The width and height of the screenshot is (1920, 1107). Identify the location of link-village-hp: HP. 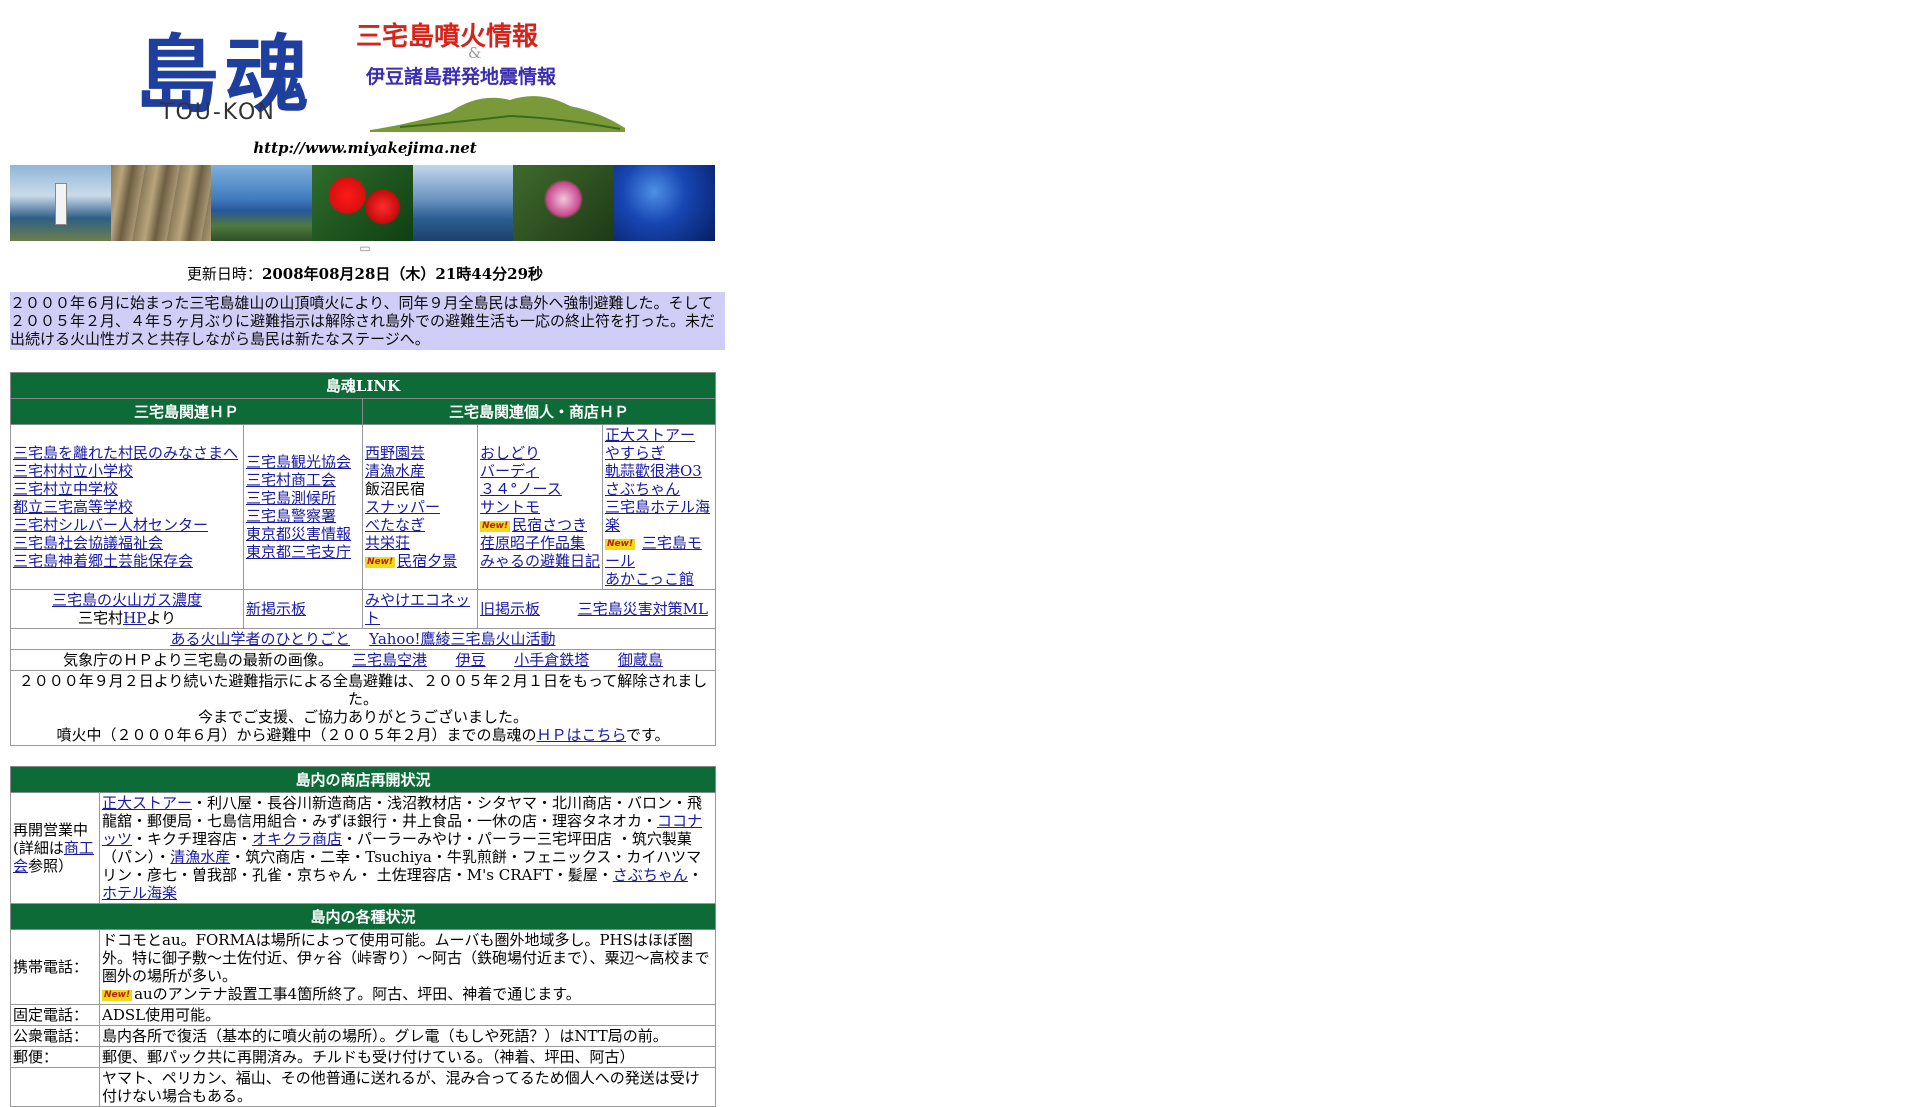
(134, 618).